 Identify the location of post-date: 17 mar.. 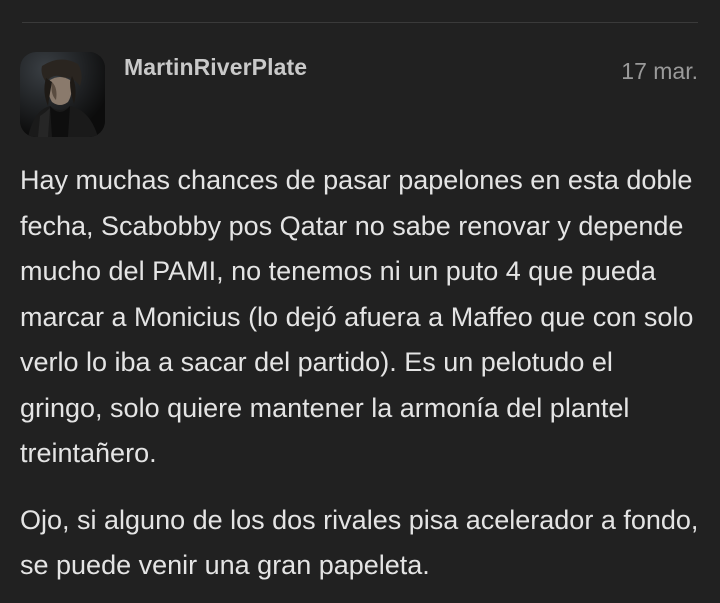
(659, 71).